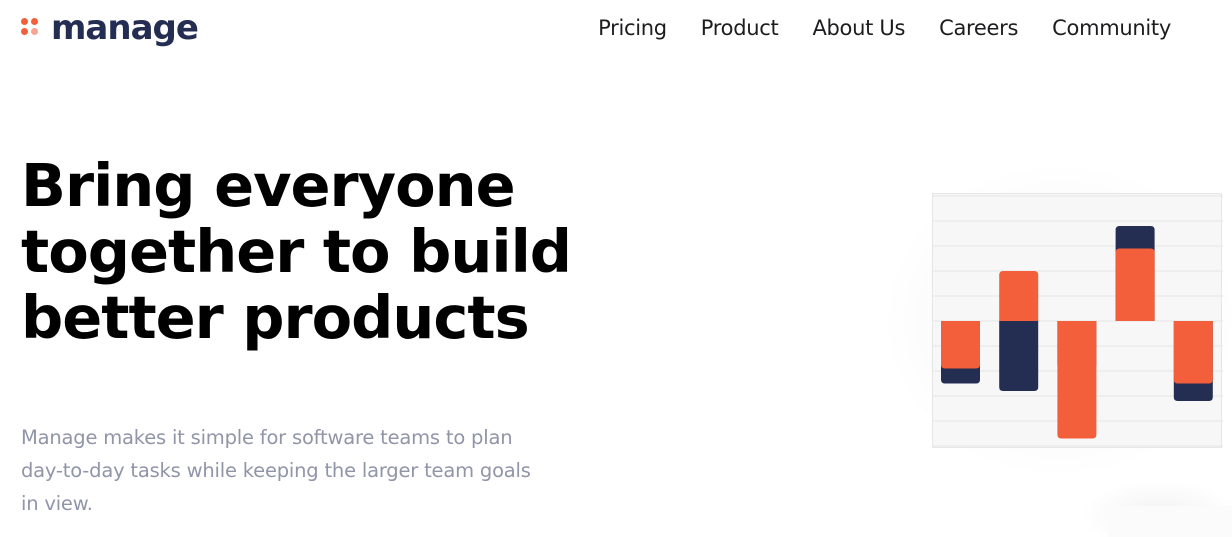 The image size is (1232, 537). I want to click on hero-description-line: in view., so click(57, 503).